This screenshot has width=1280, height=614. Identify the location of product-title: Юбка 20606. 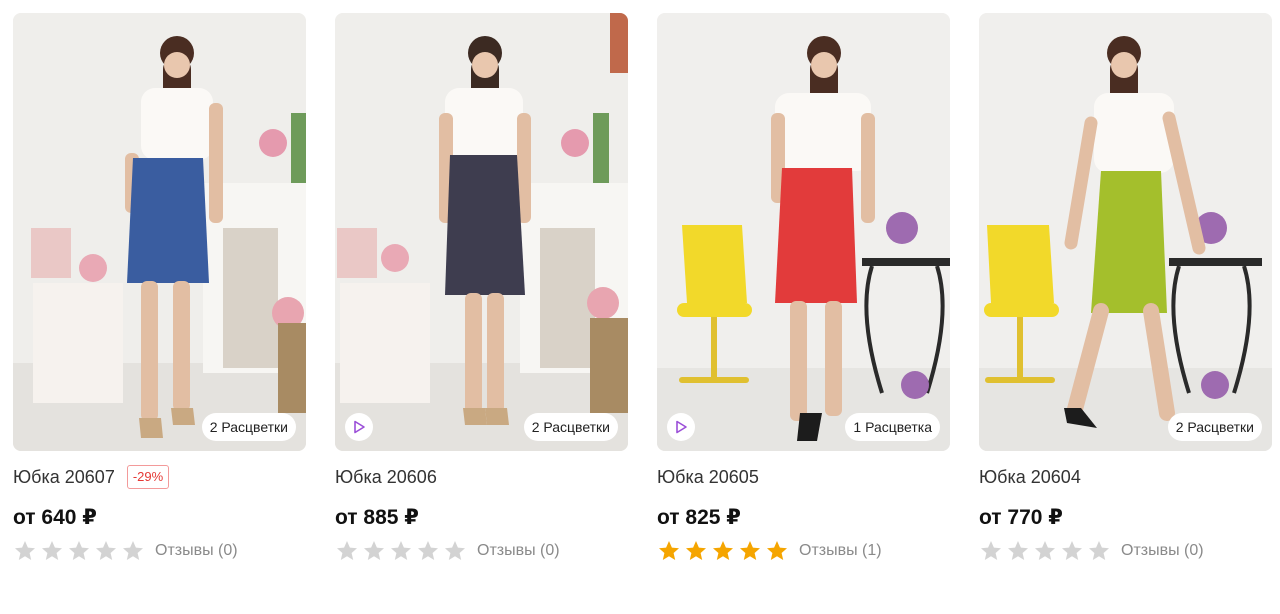
(386, 477).